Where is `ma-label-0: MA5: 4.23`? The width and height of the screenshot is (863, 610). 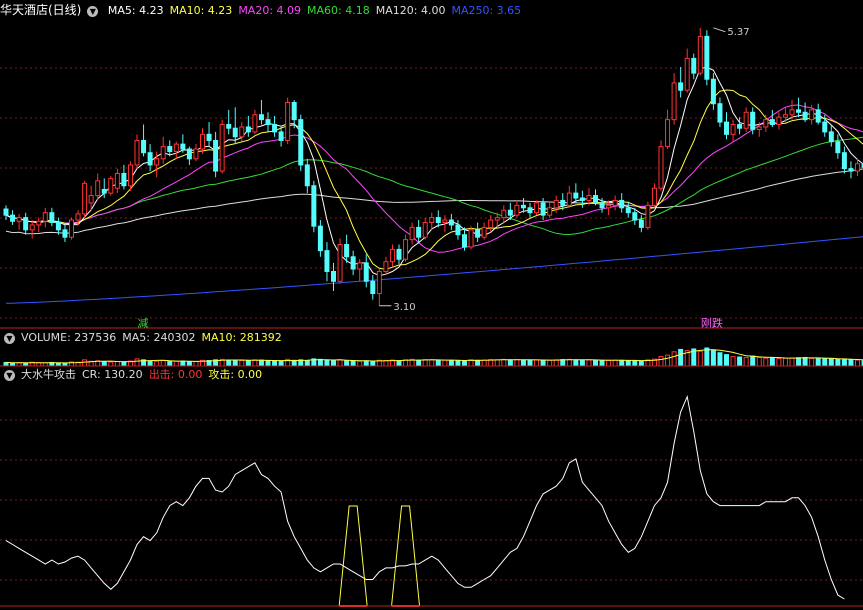
ma-label-0: MA5: 4.23 is located at coordinates (135, 10).